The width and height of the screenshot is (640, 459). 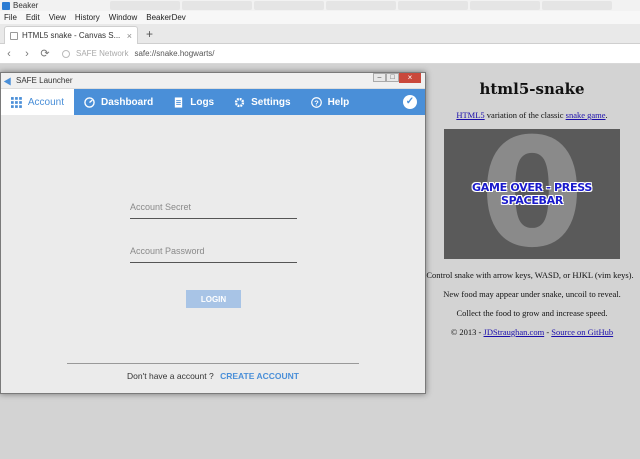 What do you see at coordinates (213, 207) in the screenshot?
I see `account-secret-input` at bounding box center [213, 207].